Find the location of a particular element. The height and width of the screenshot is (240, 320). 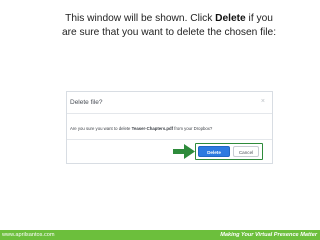

cancel-button: Cancel is located at coordinates (246, 151).